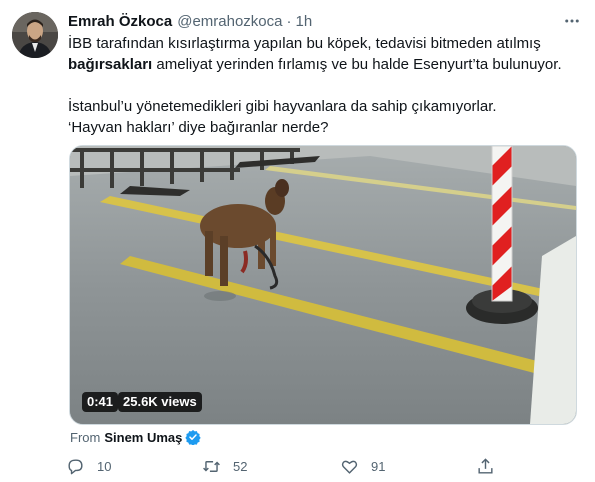 The height and width of the screenshot is (482, 595). What do you see at coordinates (193, 437) in the screenshot?
I see `verified-icon` at bounding box center [193, 437].